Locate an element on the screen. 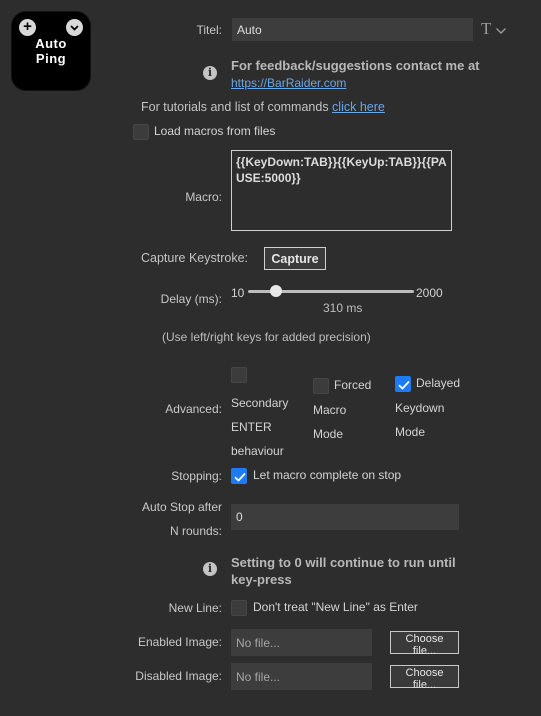 The height and width of the screenshot is (716, 541). delay-slider is located at coordinates (331, 292).